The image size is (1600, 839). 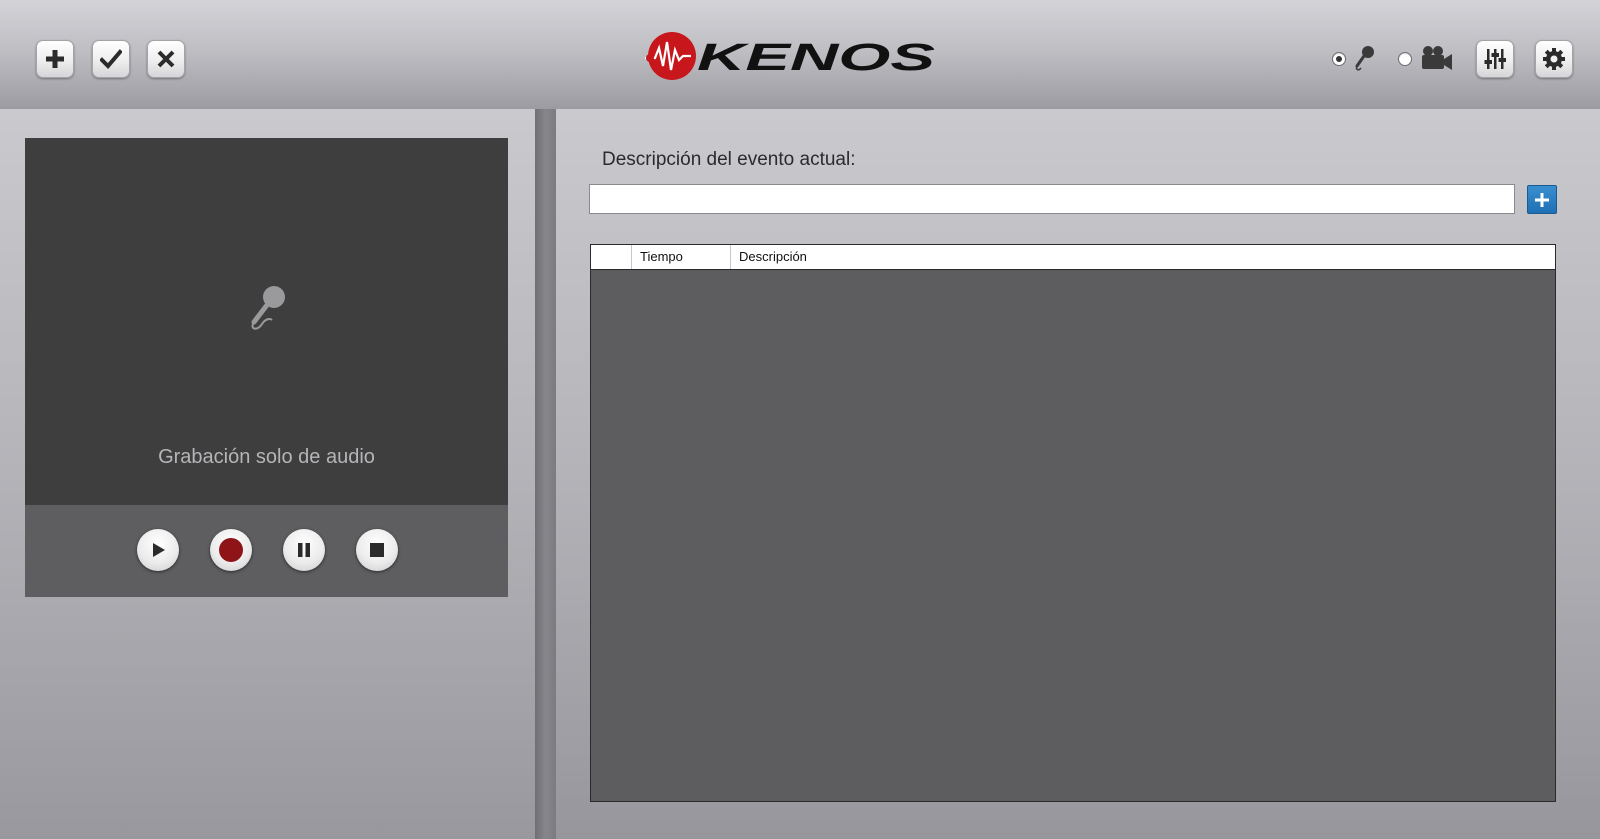 I want to click on settings-button, so click(x=1554, y=59).